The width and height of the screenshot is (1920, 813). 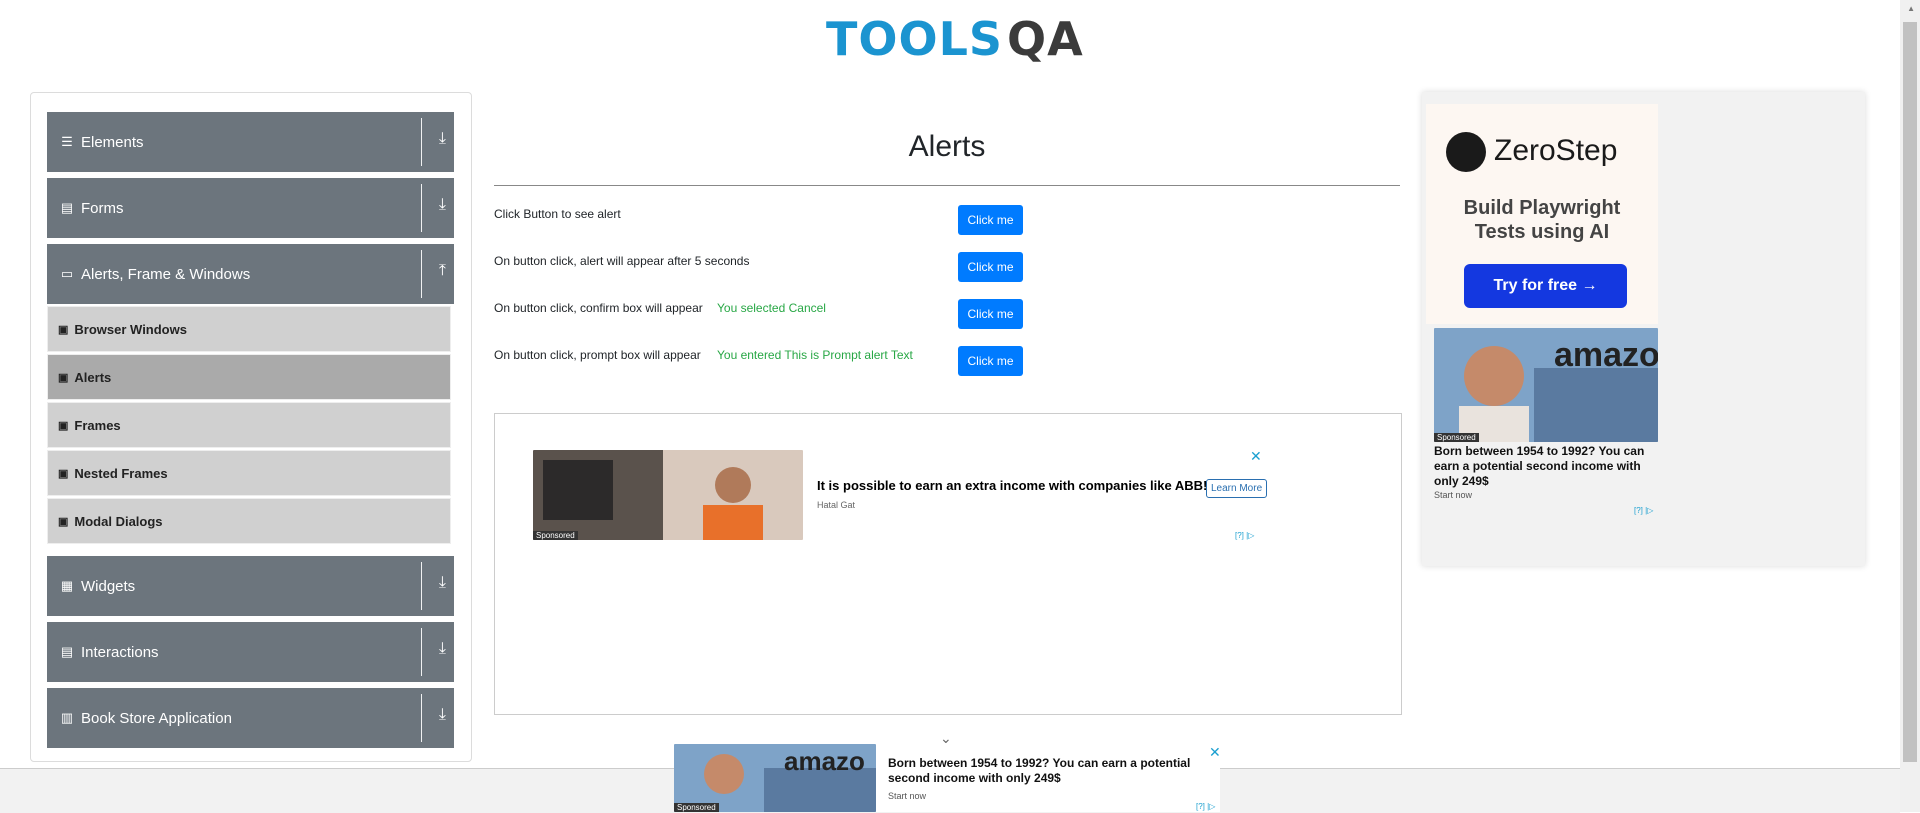 What do you see at coordinates (1911, 8) in the screenshot?
I see `scroll-up-icon: ▲` at bounding box center [1911, 8].